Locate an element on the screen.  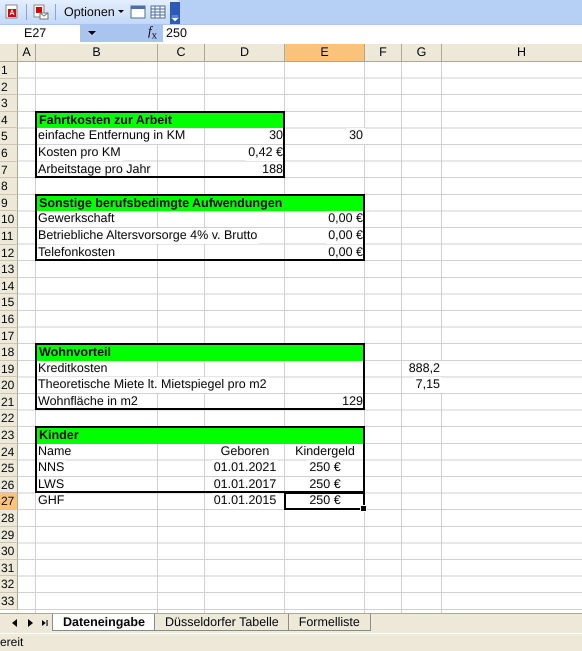
column-header: A is located at coordinates (27, 53).